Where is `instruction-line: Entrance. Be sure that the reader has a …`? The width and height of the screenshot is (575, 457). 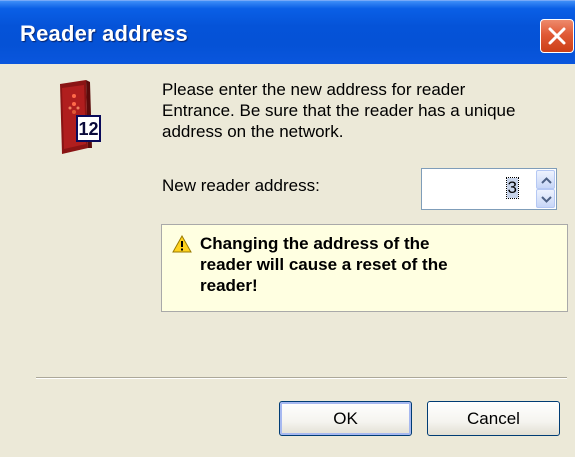
instruction-line: Entrance. Be sure that the reader has a … is located at coordinates (339, 110).